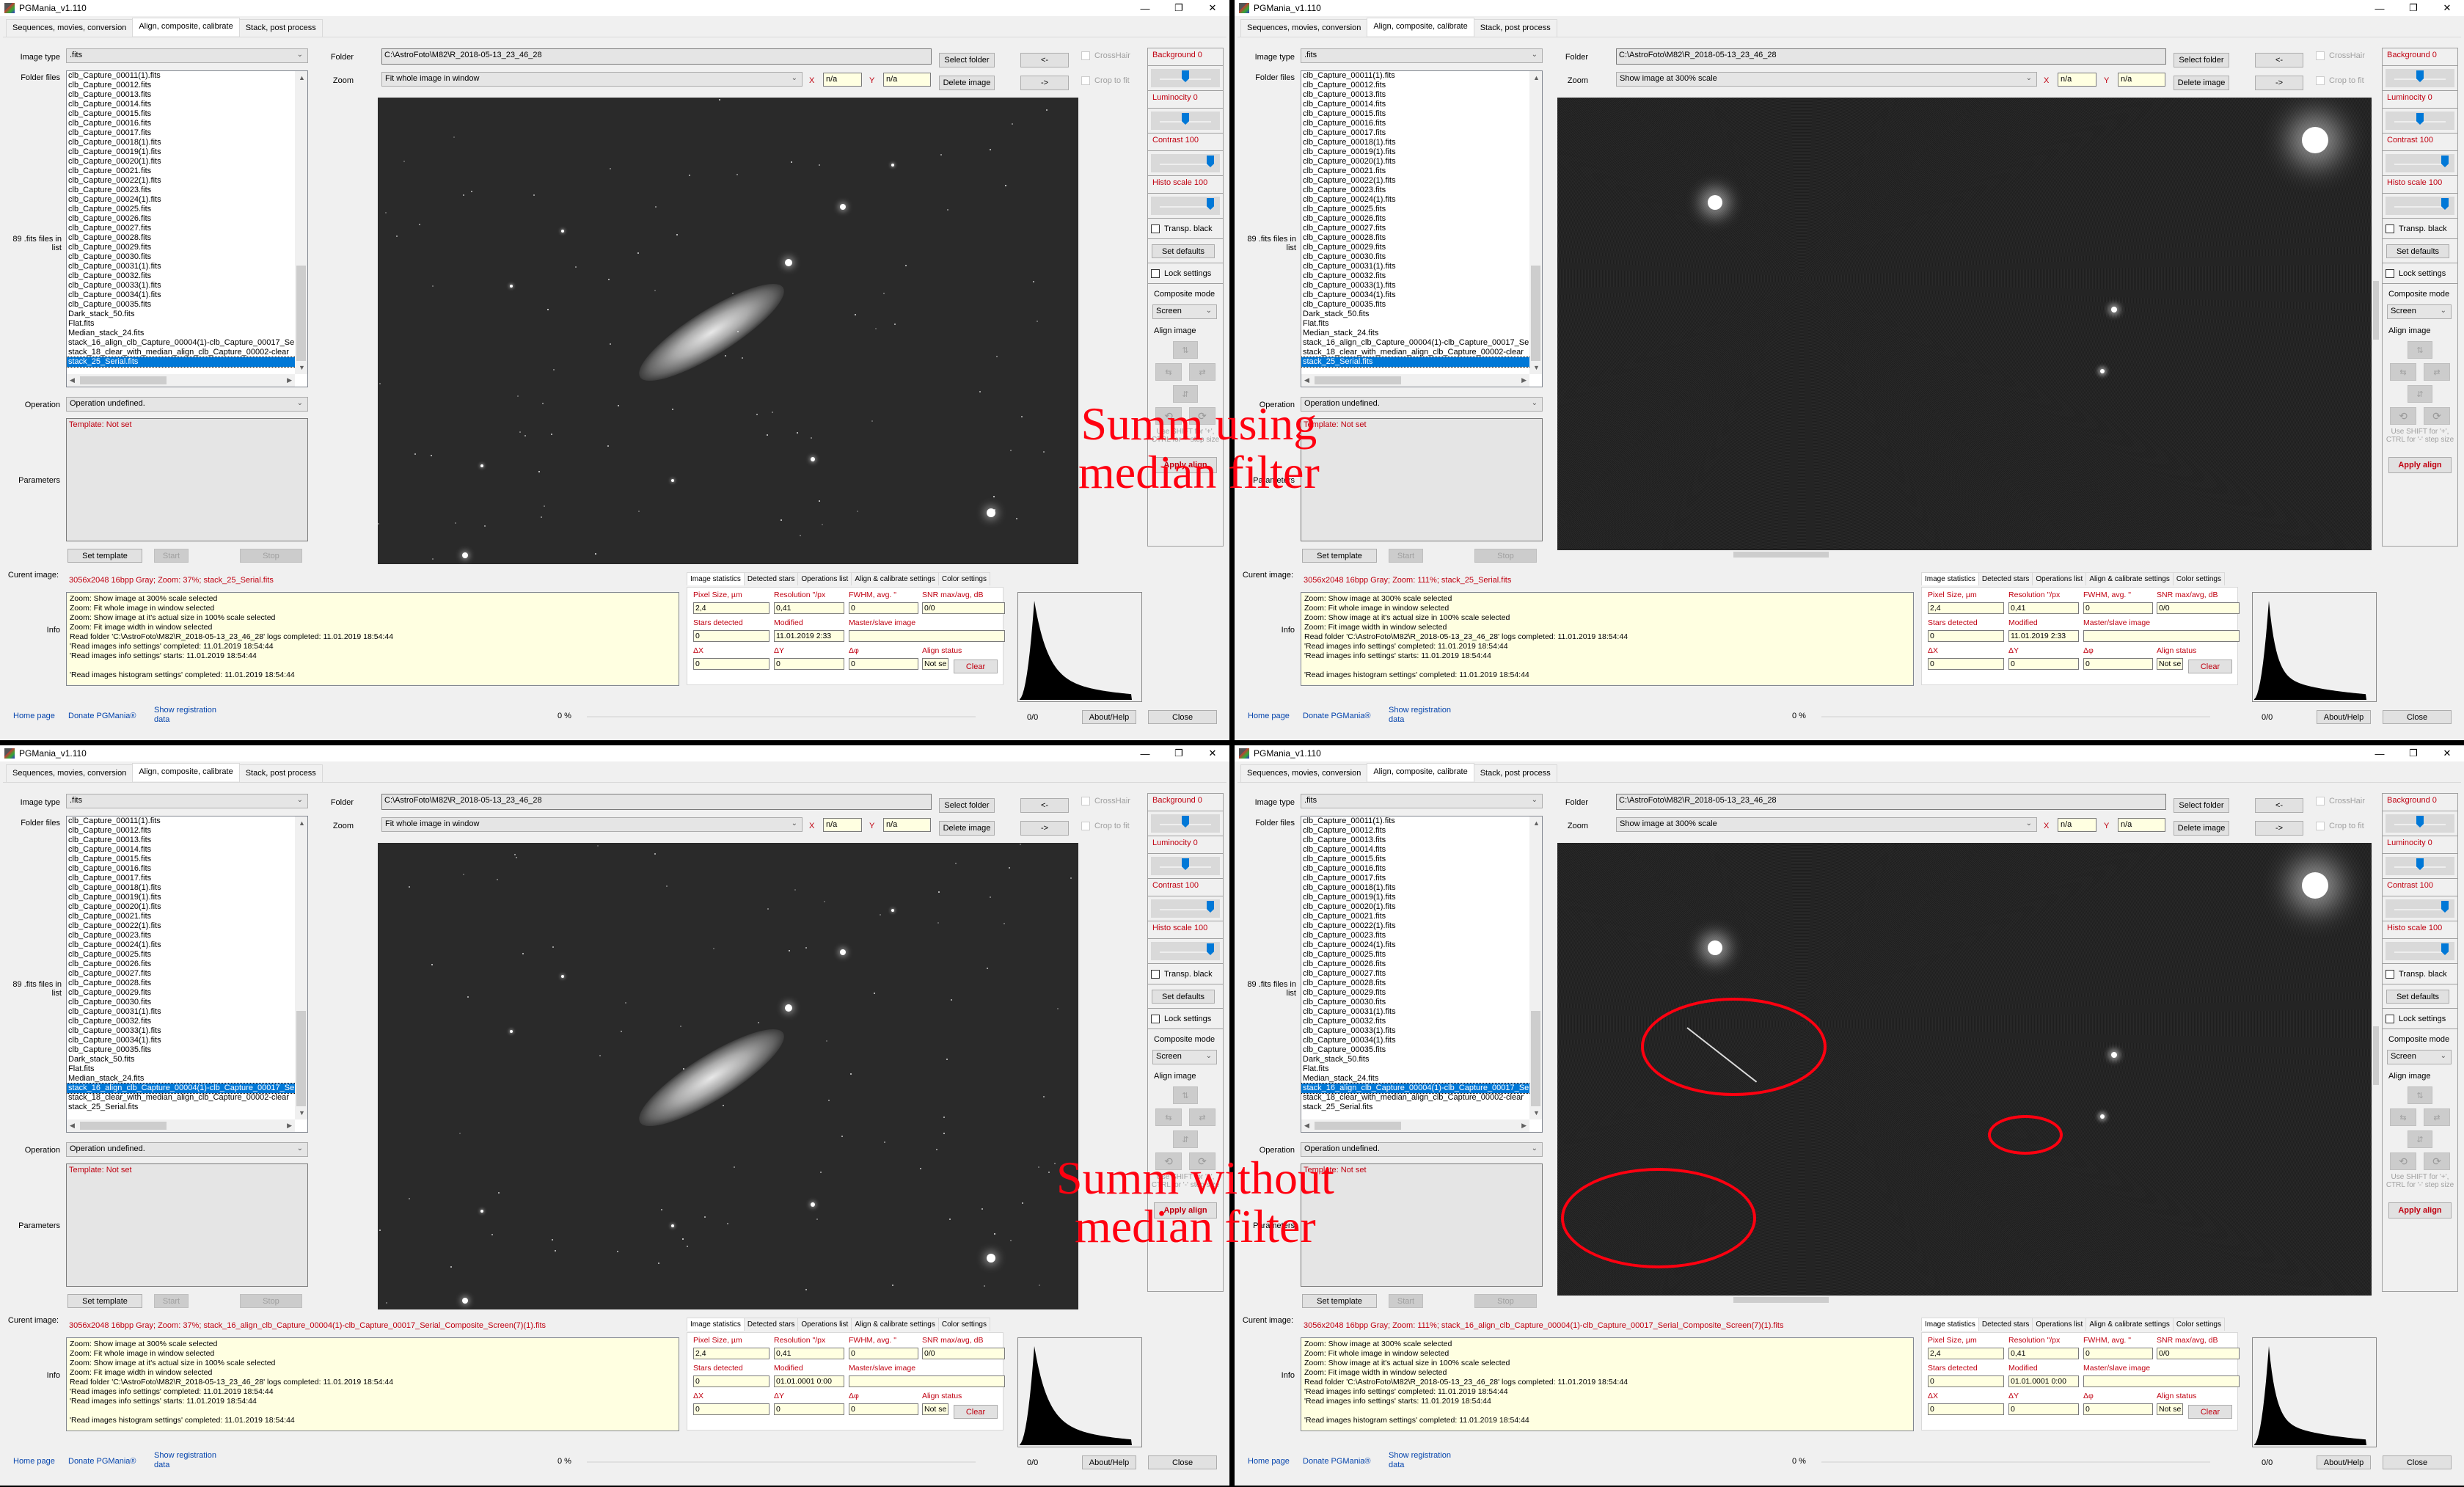  Describe the element at coordinates (187, 276) in the screenshot. I see `file-list-item: clb_Capture_00032.fits` at that location.